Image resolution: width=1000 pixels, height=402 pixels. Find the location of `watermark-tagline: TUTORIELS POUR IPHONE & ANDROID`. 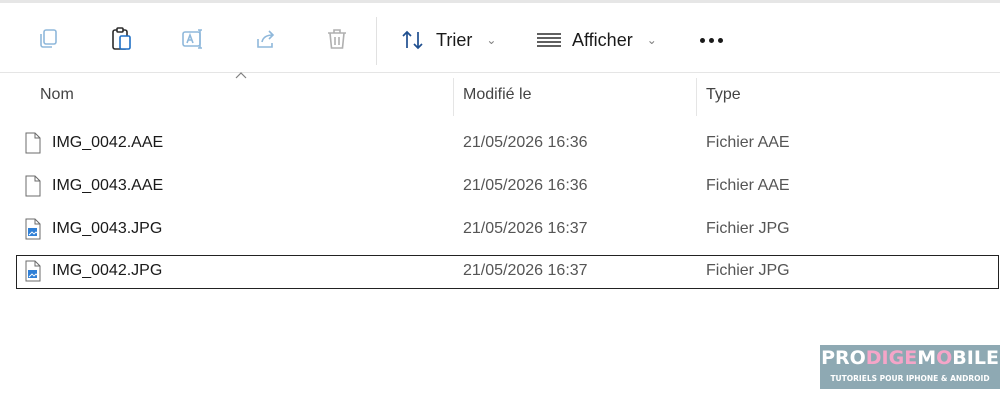

watermark-tagline: TUTORIELS POUR IPHONE & ANDROID is located at coordinates (910, 378).